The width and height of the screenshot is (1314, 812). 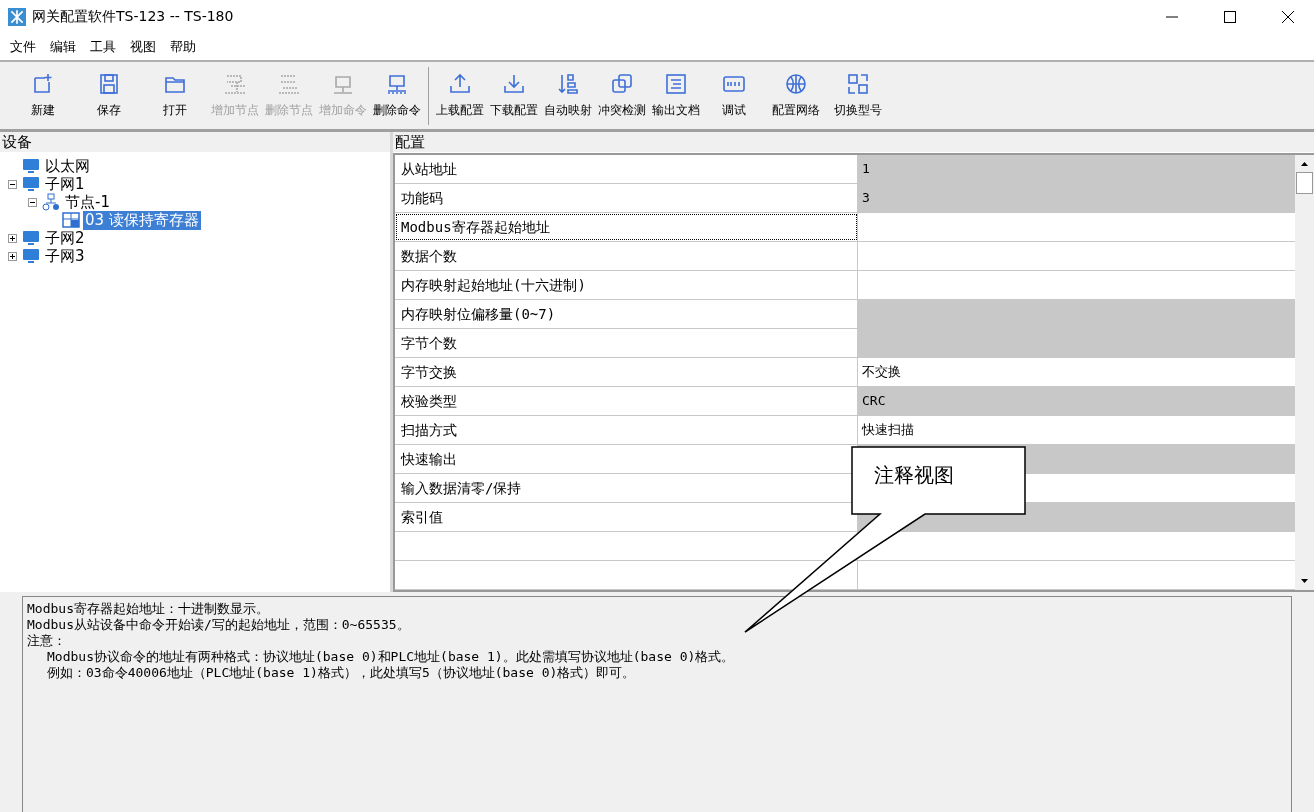 I want to click on tree-item: 以太网, so click(x=67, y=166).